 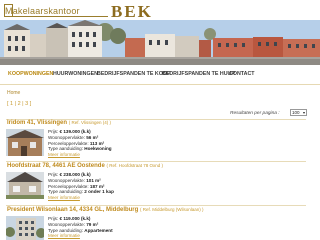 I want to click on nav-item-bedrijfspanden-te-huur: BEDRIJFSPANDEN TE HUUR, so click(x=198, y=74).